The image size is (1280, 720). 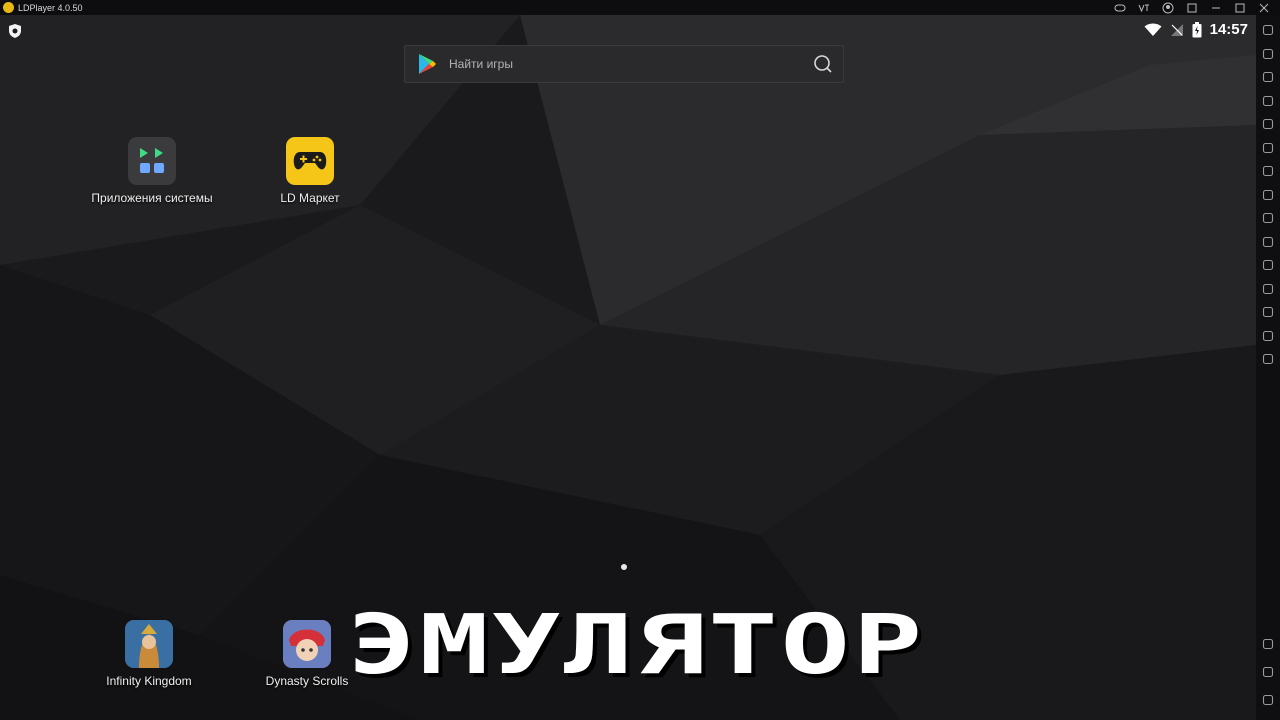 I want to click on dynasty-scrolls-game-icon, so click(x=307, y=644).